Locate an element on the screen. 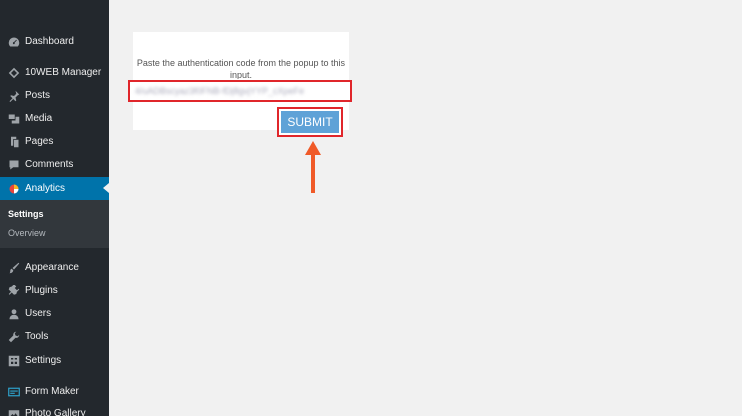 The width and height of the screenshot is (742, 416). settings-icon is located at coordinates (13, 360).